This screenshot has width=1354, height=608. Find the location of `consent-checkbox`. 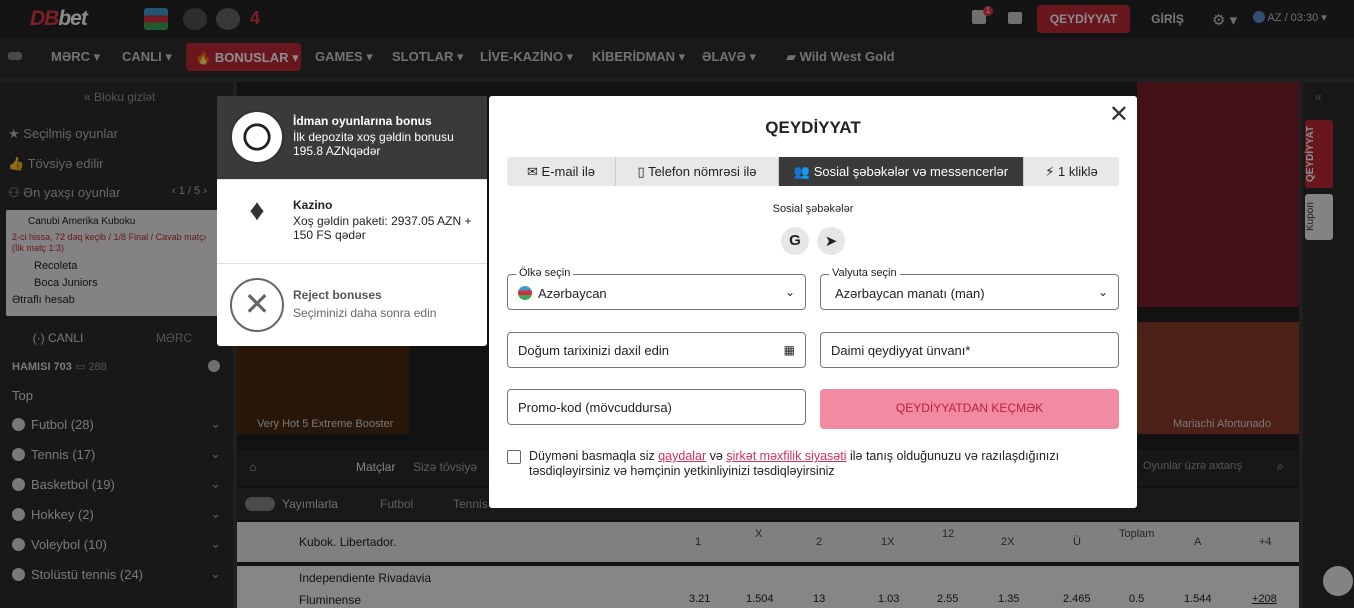

consent-checkbox is located at coordinates (514, 457).